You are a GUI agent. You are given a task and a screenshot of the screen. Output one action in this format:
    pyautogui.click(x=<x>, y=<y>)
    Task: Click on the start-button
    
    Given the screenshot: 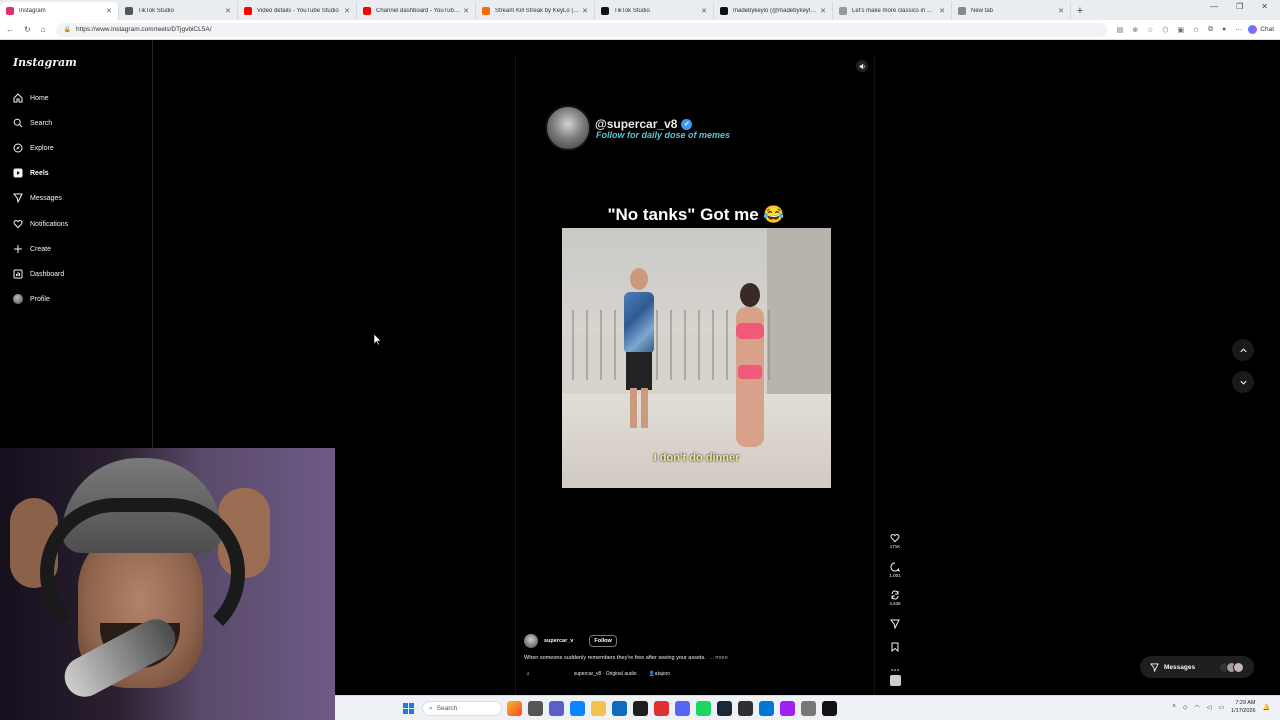 What is the action you would take?
    pyautogui.click(x=408, y=708)
    